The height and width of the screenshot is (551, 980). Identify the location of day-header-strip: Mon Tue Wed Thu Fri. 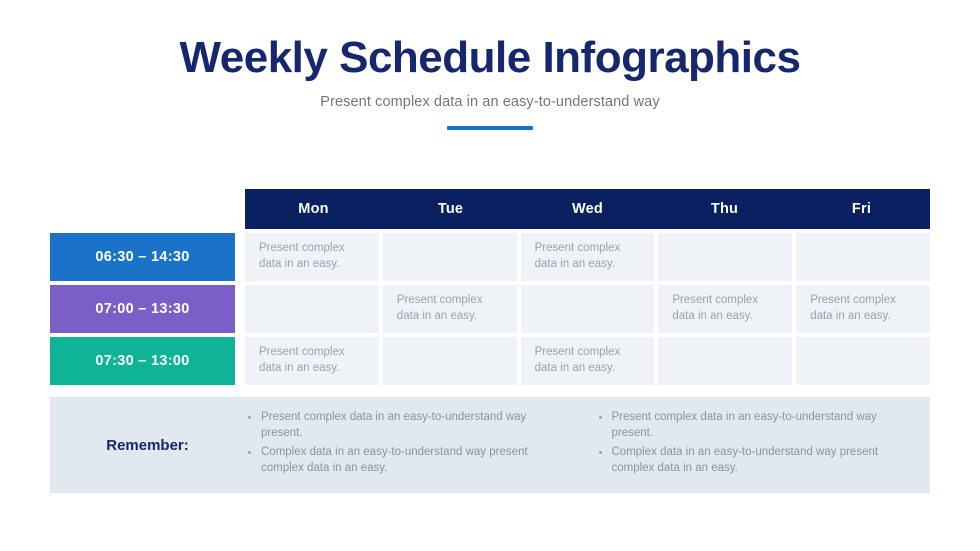
(587, 209).